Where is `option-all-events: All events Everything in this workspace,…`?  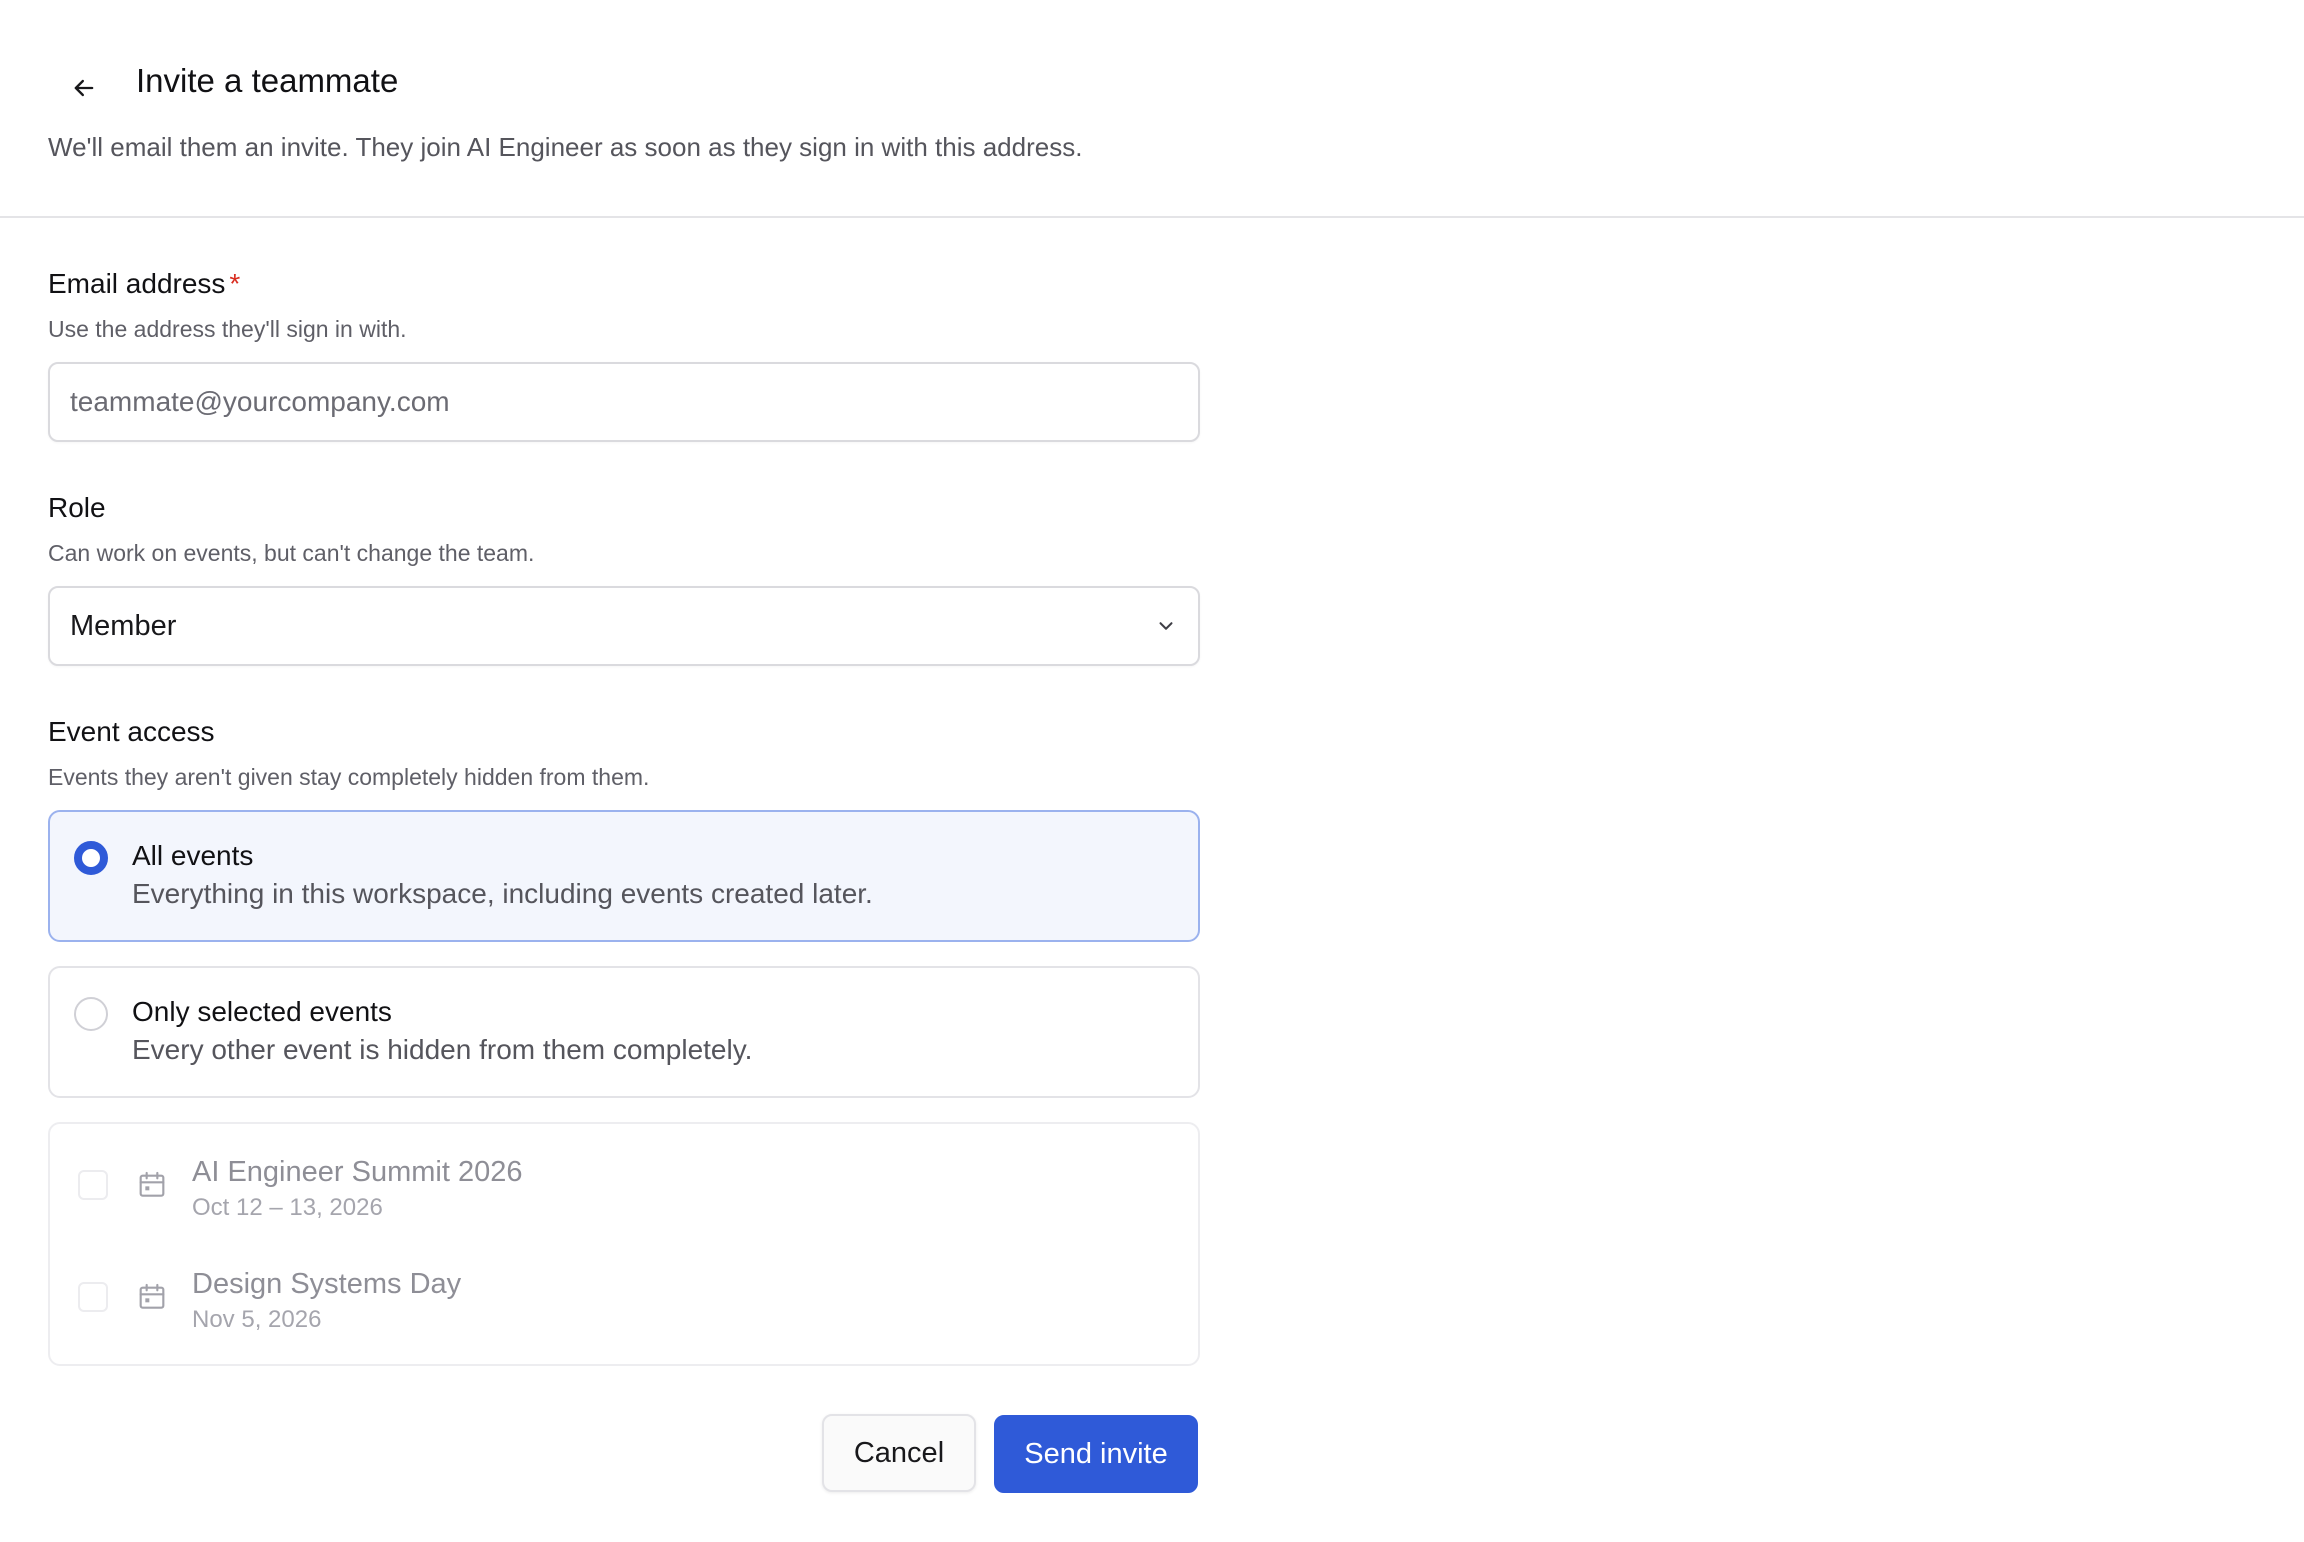
option-all-events: All events Everything in this workspace,… is located at coordinates (624, 876).